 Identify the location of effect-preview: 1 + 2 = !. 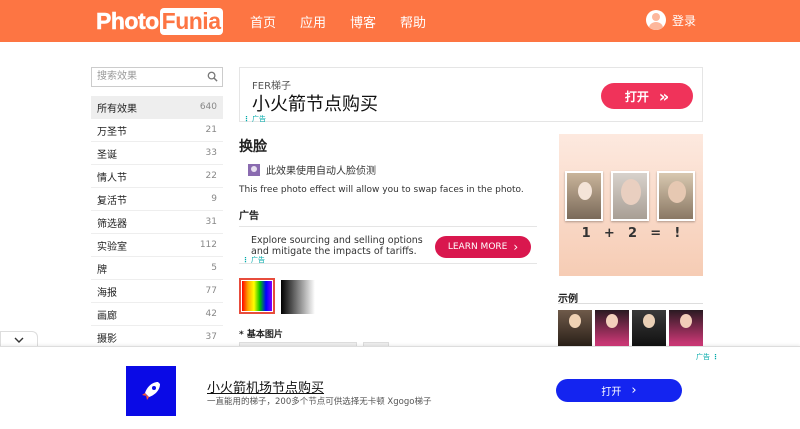
(631, 205).